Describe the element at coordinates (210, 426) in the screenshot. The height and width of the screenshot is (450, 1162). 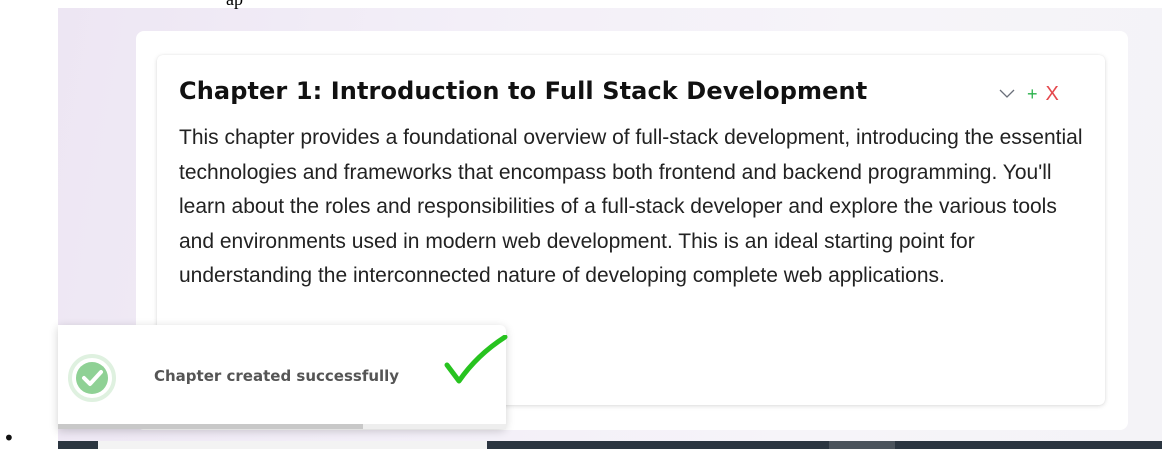
I see `toast-progress-bar` at that location.